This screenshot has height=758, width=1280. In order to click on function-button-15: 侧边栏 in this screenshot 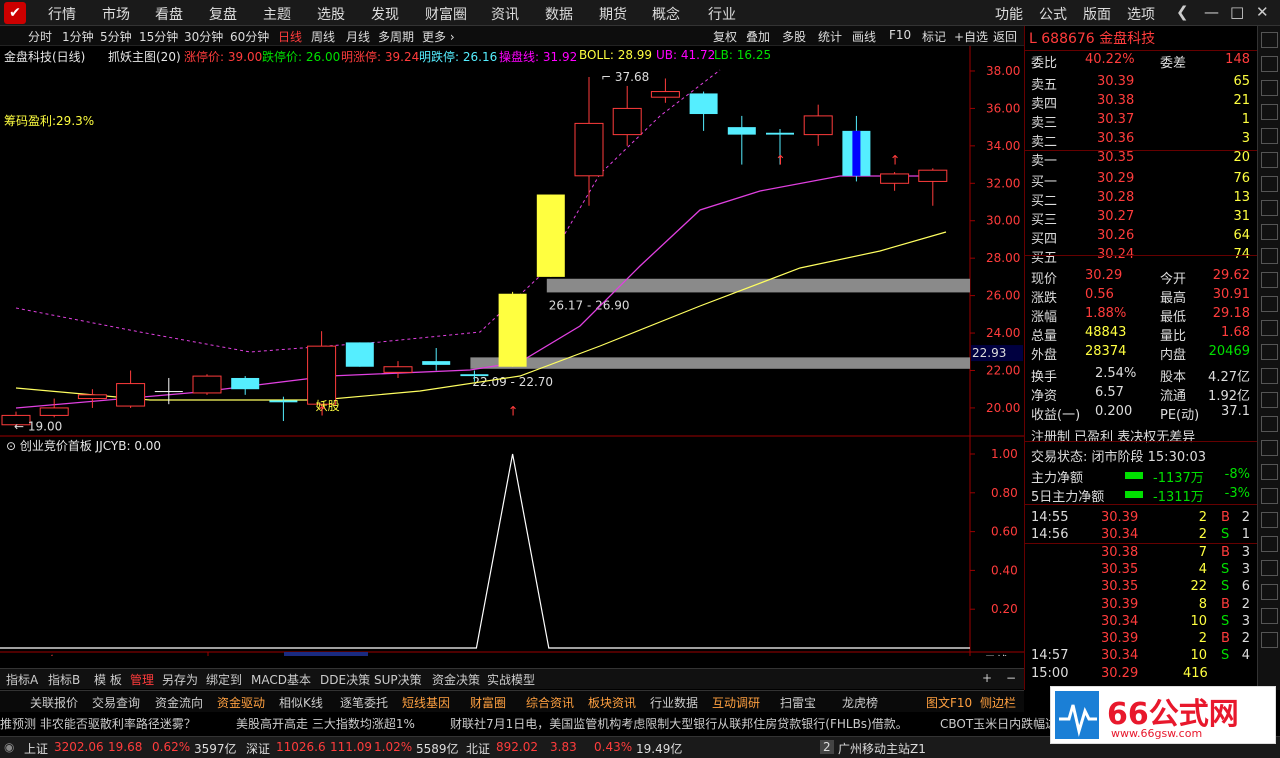, I will do `click(998, 702)`.